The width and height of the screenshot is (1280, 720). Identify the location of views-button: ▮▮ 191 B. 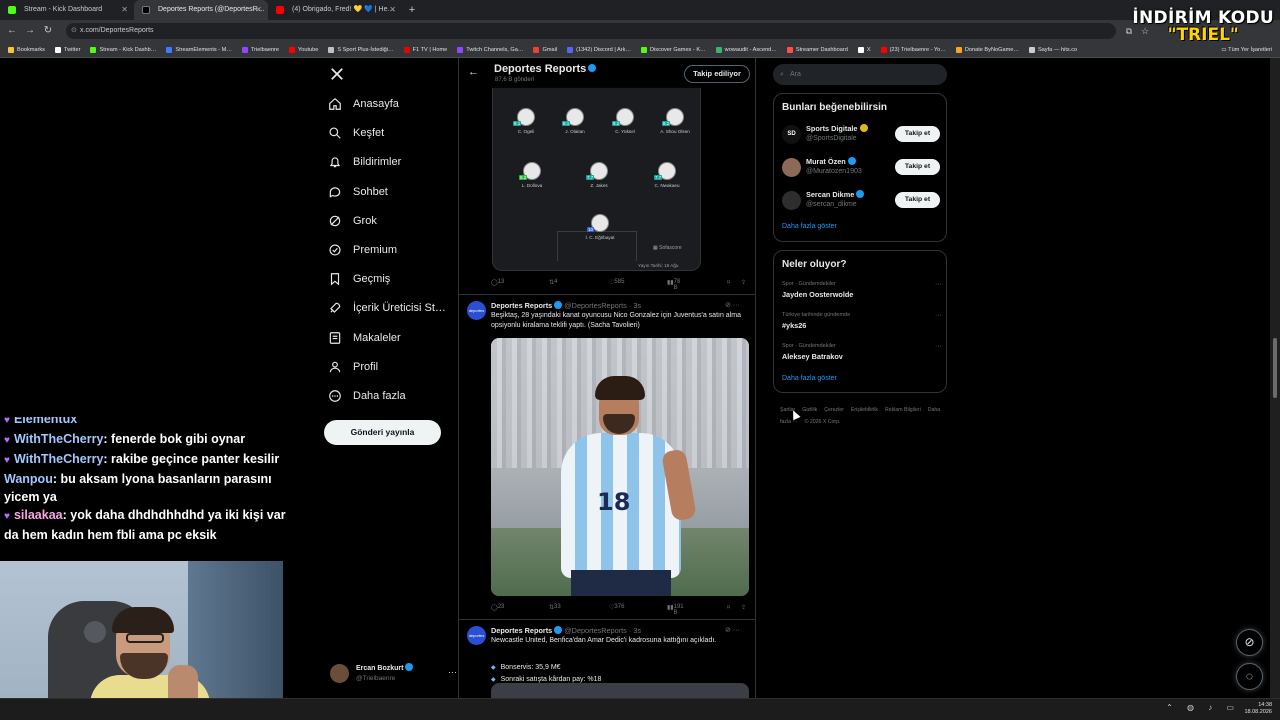
(675, 610).